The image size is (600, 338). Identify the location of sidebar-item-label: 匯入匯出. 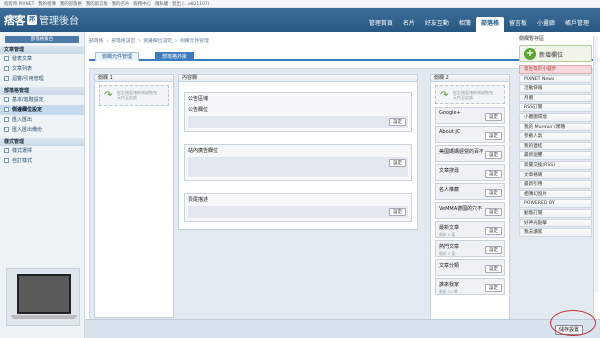
(22, 120).